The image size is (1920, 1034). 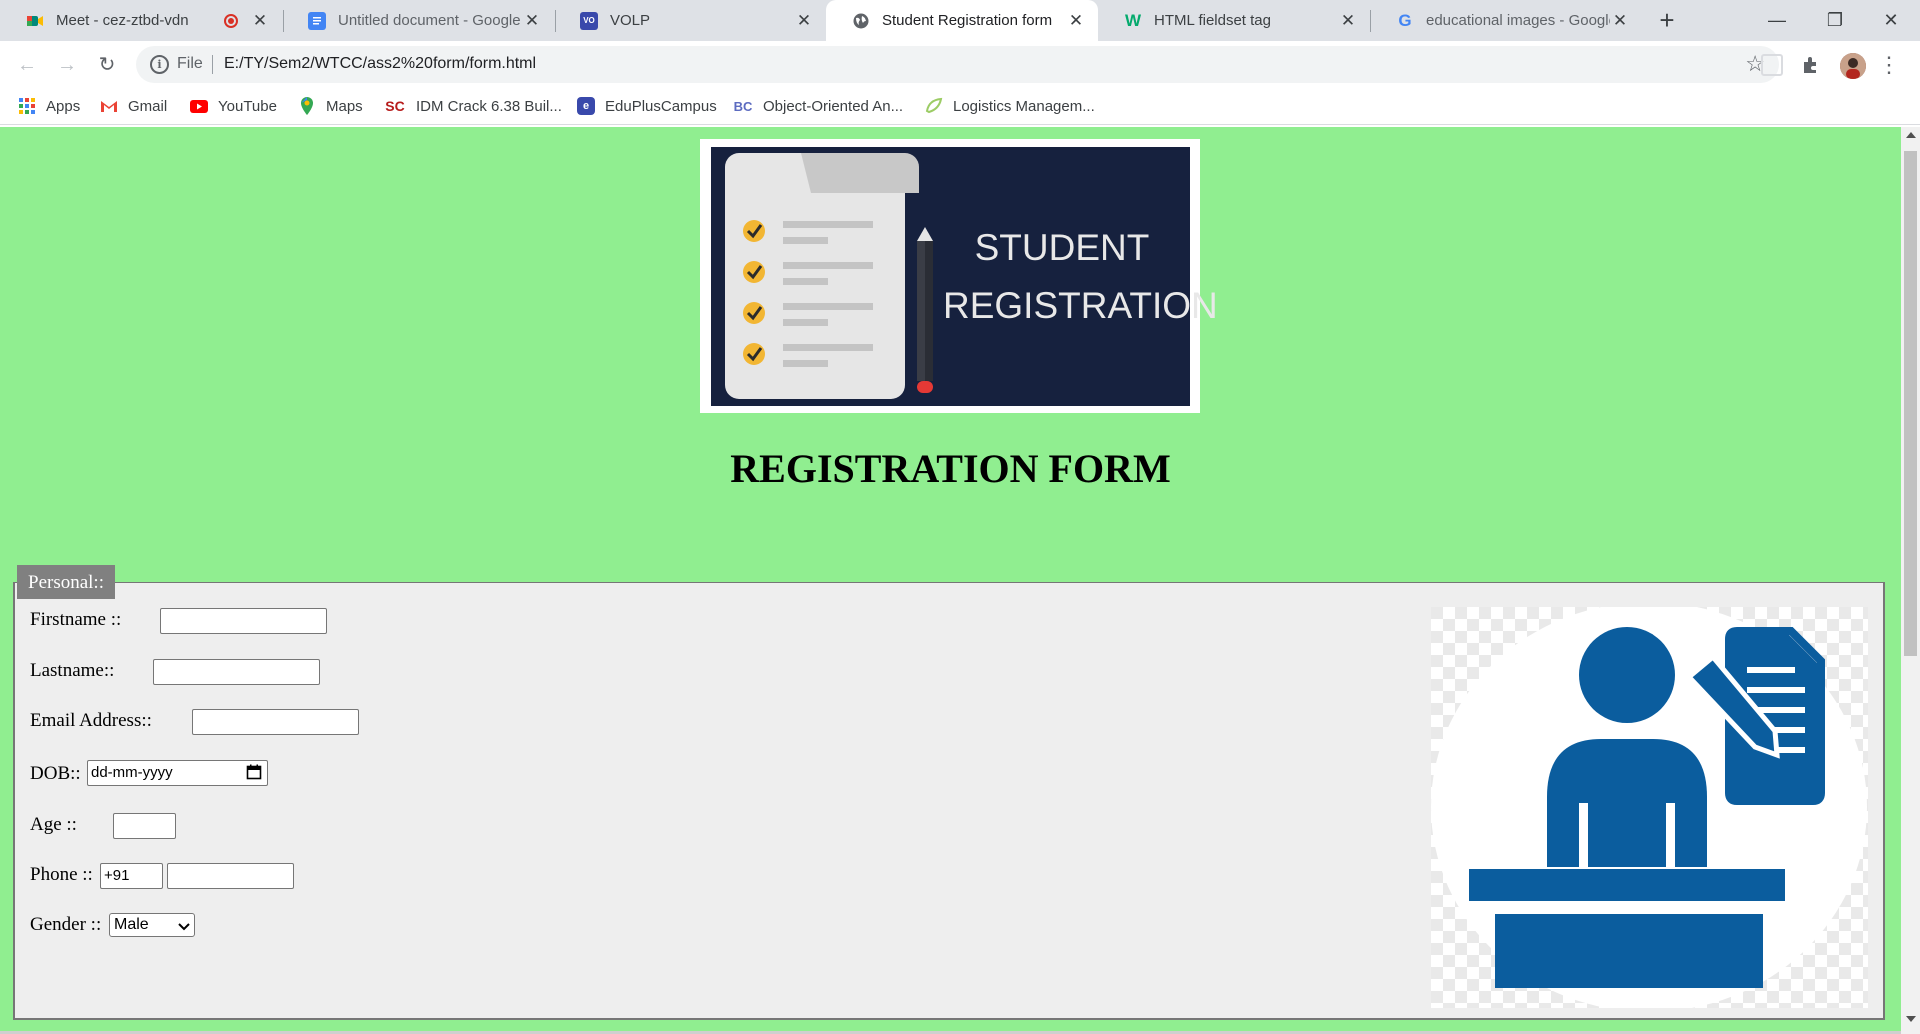 What do you see at coordinates (1518, 20) in the screenshot?
I see `tab-title: educational images - Google` at bounding box center [1518, 20].